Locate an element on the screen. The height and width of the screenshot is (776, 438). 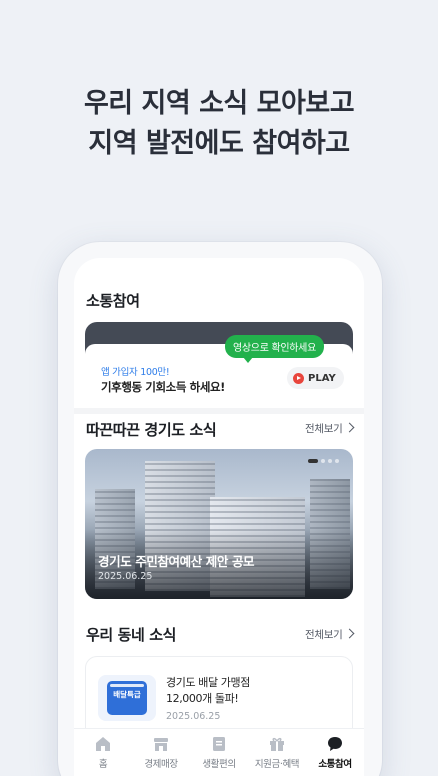
headline-line-1: 우리 지역 소식 모아보고 is located at coordinates (219, 103).